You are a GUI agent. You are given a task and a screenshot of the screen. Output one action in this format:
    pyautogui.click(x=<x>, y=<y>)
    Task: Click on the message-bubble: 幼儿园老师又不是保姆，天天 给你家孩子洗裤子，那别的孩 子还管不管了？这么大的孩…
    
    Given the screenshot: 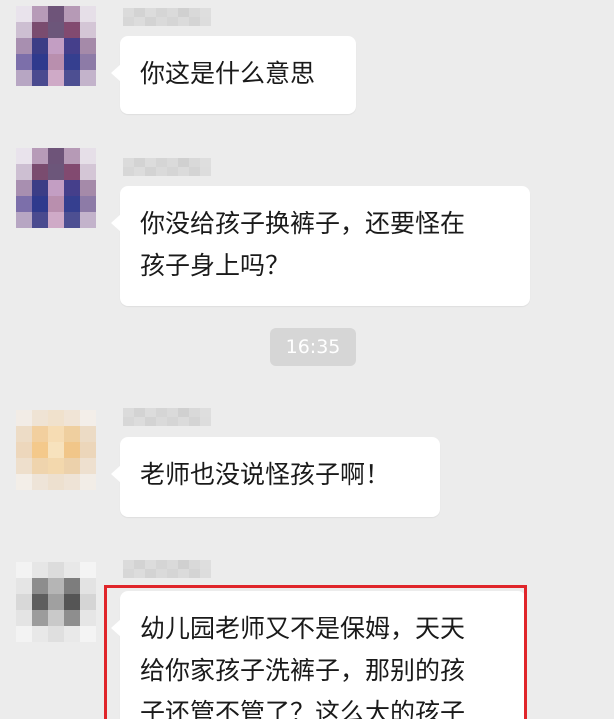 What is the action you would take?
    pyautogui.click(x=318, y=655)
    